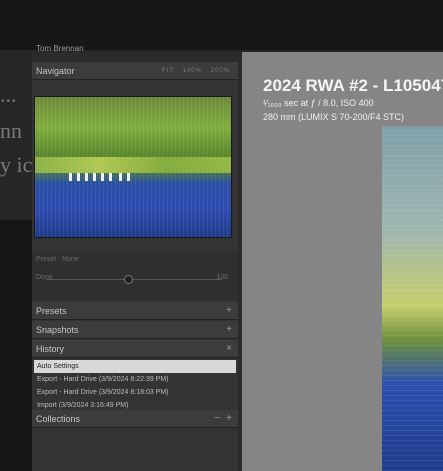 Image resolution: width=443 pixels, height=471 pixels. What do you see at coordinates (55, 71) in the screenshot?
I see `navigator-title: Navigator` at bounding box center [55, 71].